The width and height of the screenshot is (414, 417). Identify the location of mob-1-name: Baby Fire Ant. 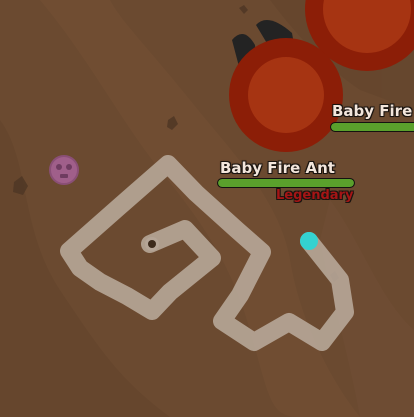
(277, 168).